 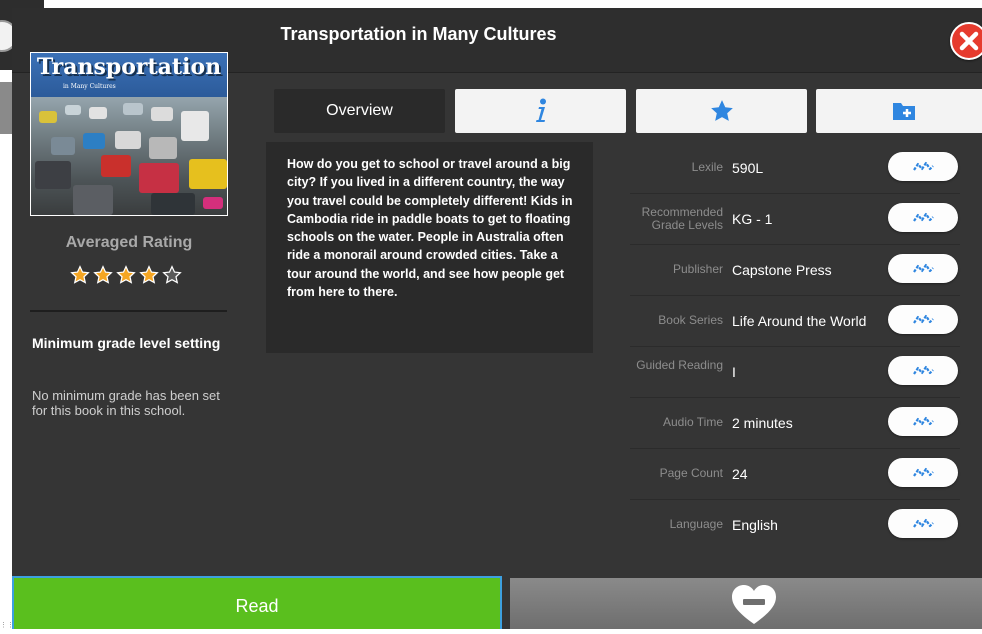 What do you see at coordinates (682, 218) in the screenshot?
I see `detail-label: Recommended Grade Levels` at bounding box center [682, 218].